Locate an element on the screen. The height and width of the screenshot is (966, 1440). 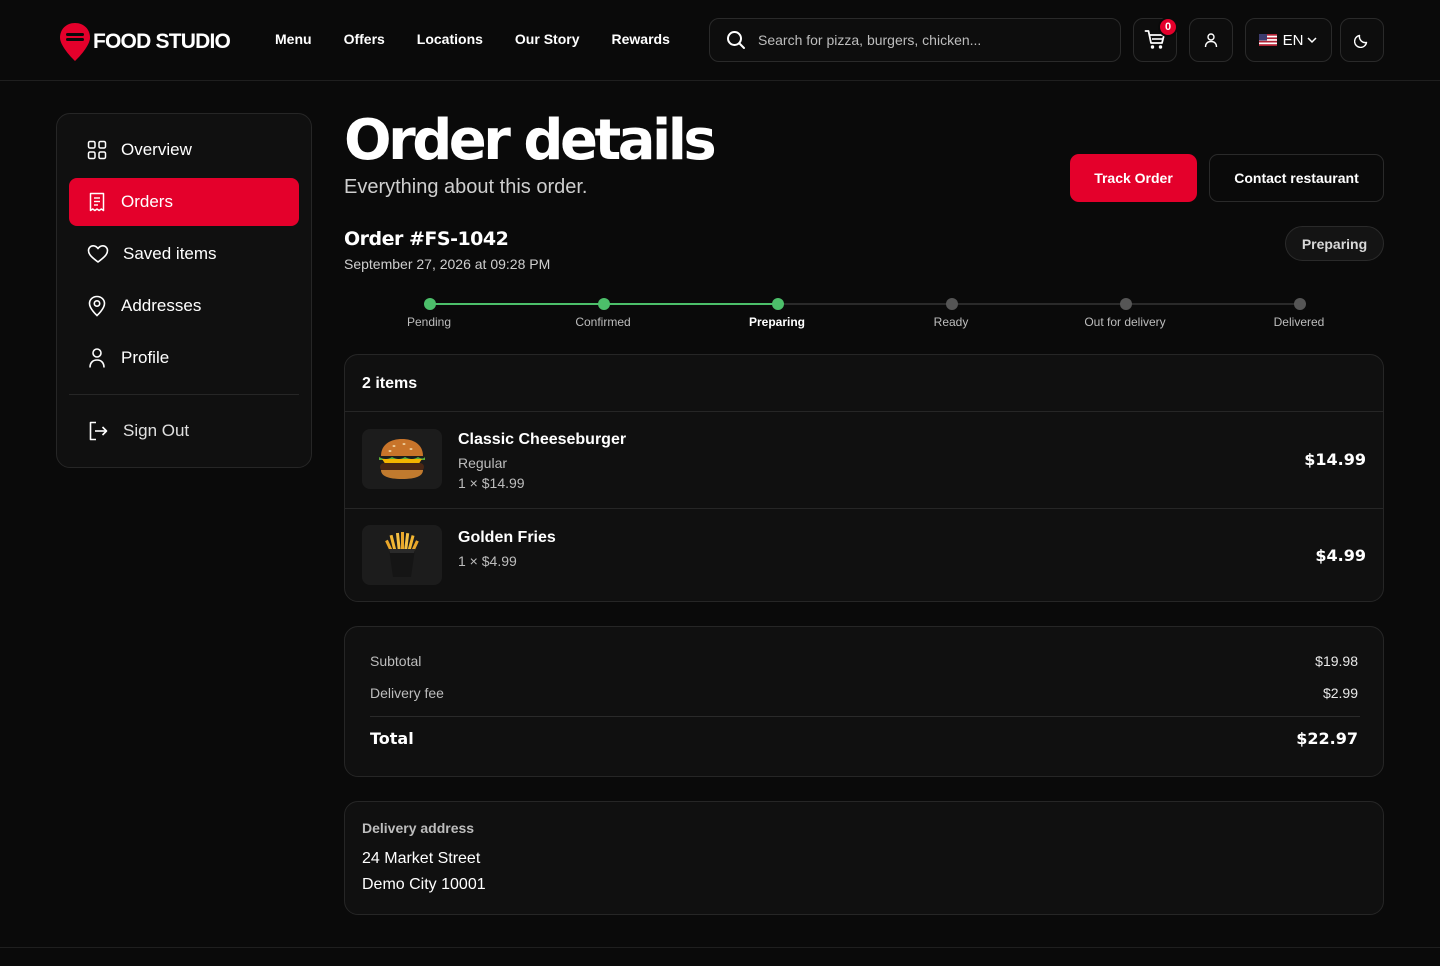
contact-restaurant-button: Contact restaurant is located at coordinates (1296, 178).